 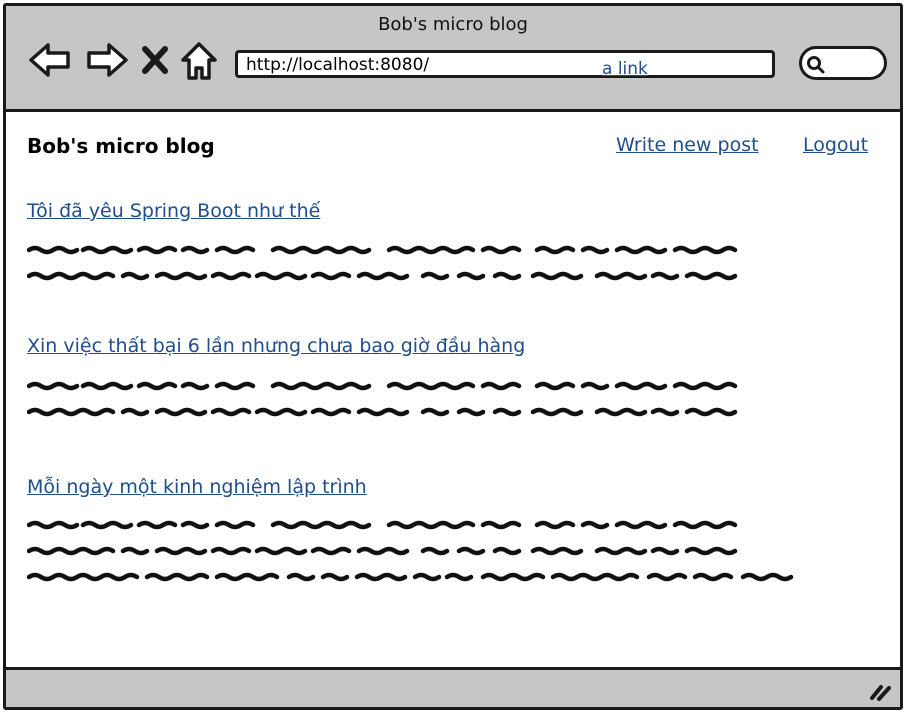 What do you see at coordinates (107, 60) in the screenshot?
I see `forward-icon` at bounding box center [107, 60].